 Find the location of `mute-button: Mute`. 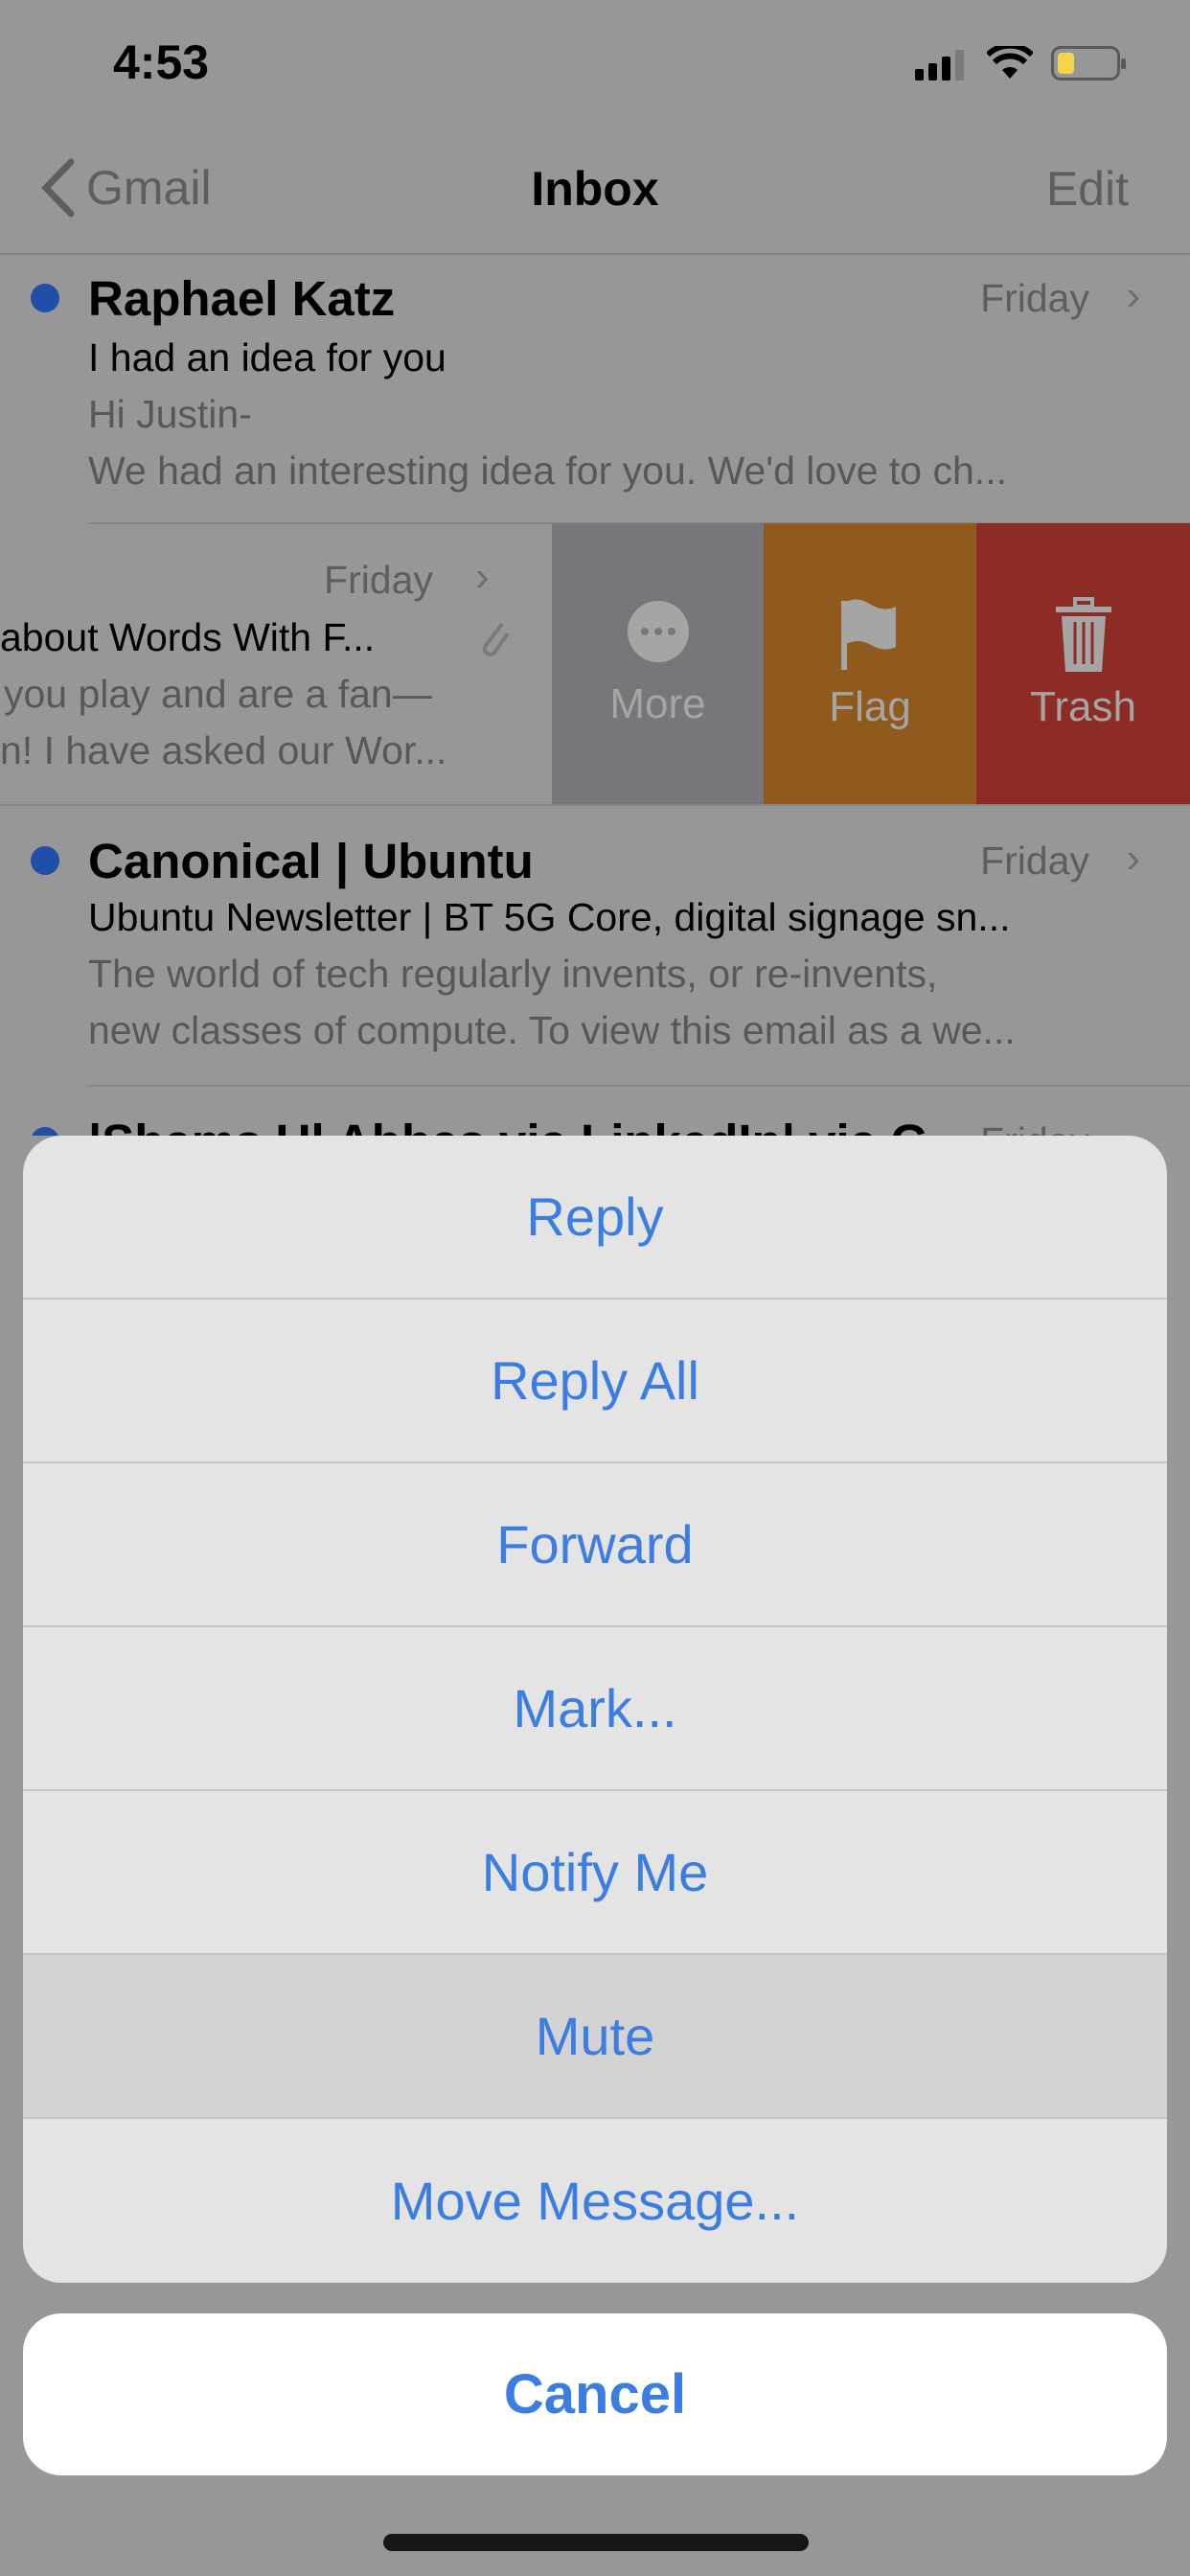

mute-button: Mute is located at coordinates (595, 2037).